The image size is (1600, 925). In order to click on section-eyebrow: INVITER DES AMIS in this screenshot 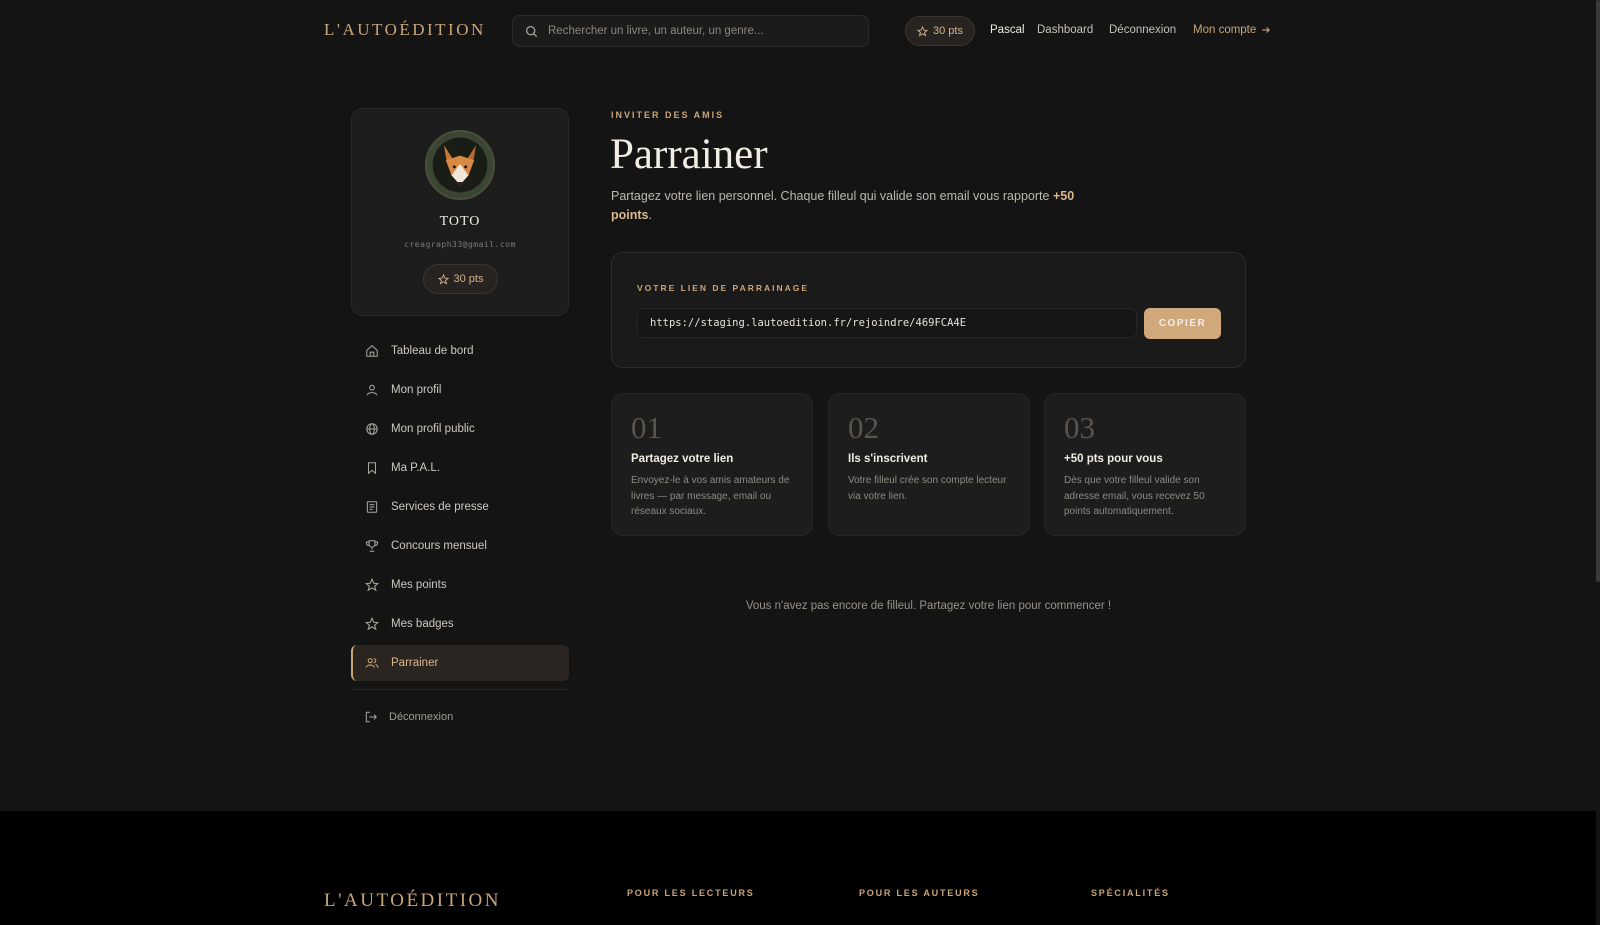, I will do `click(668, 115)`.